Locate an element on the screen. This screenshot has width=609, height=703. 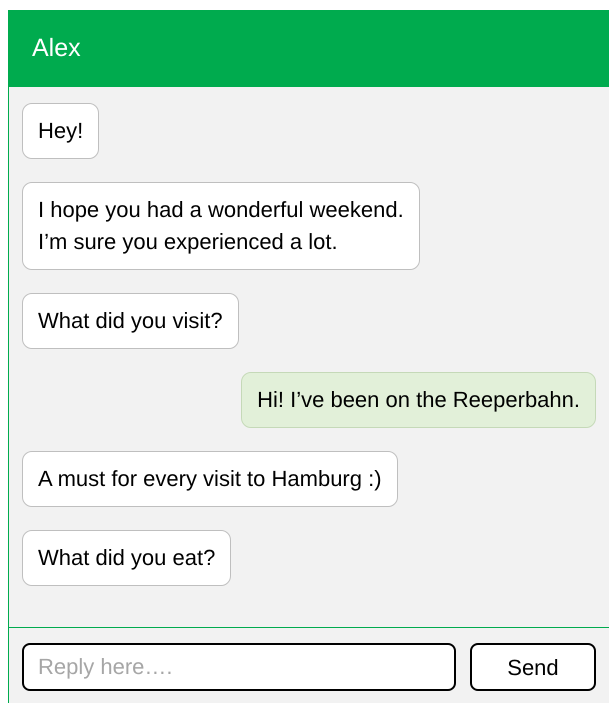
message-bubble: A must for every visit to Hamburg :) is located at coordinates (210, 479).